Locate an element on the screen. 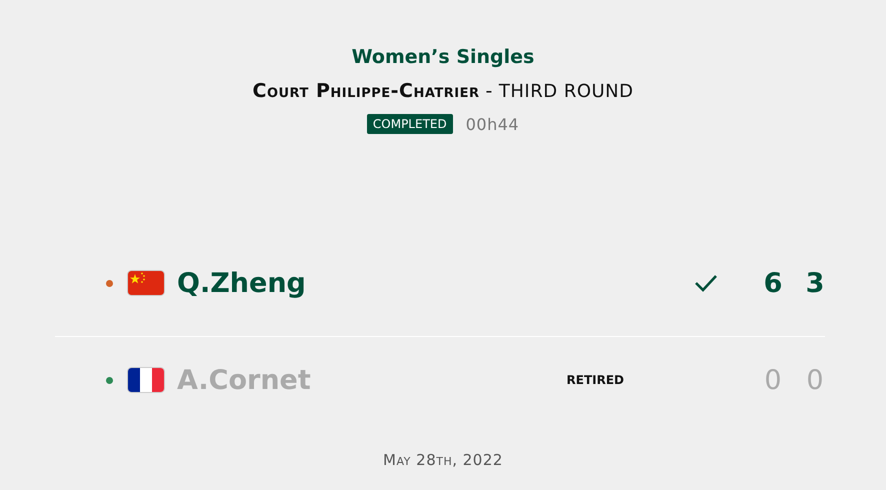  match-date: May 28th, 2022 is located at coordinates (443, 460).